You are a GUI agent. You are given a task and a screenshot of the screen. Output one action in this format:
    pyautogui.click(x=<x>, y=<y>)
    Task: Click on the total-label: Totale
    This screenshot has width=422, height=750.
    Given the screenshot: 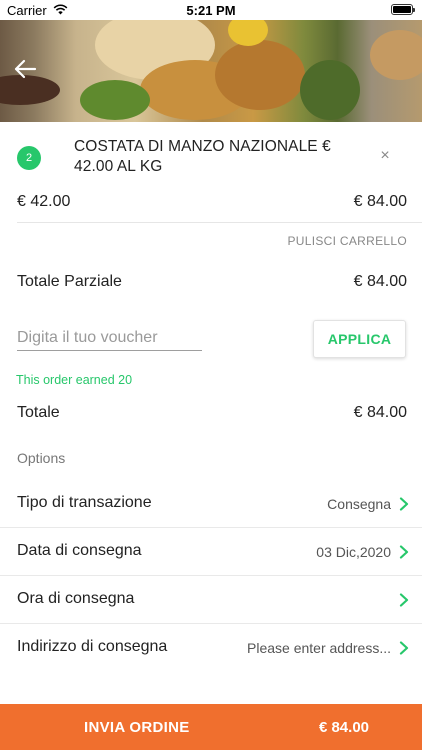 What is the action you would take?
    pyautogui.click(x=38, y=412)
    